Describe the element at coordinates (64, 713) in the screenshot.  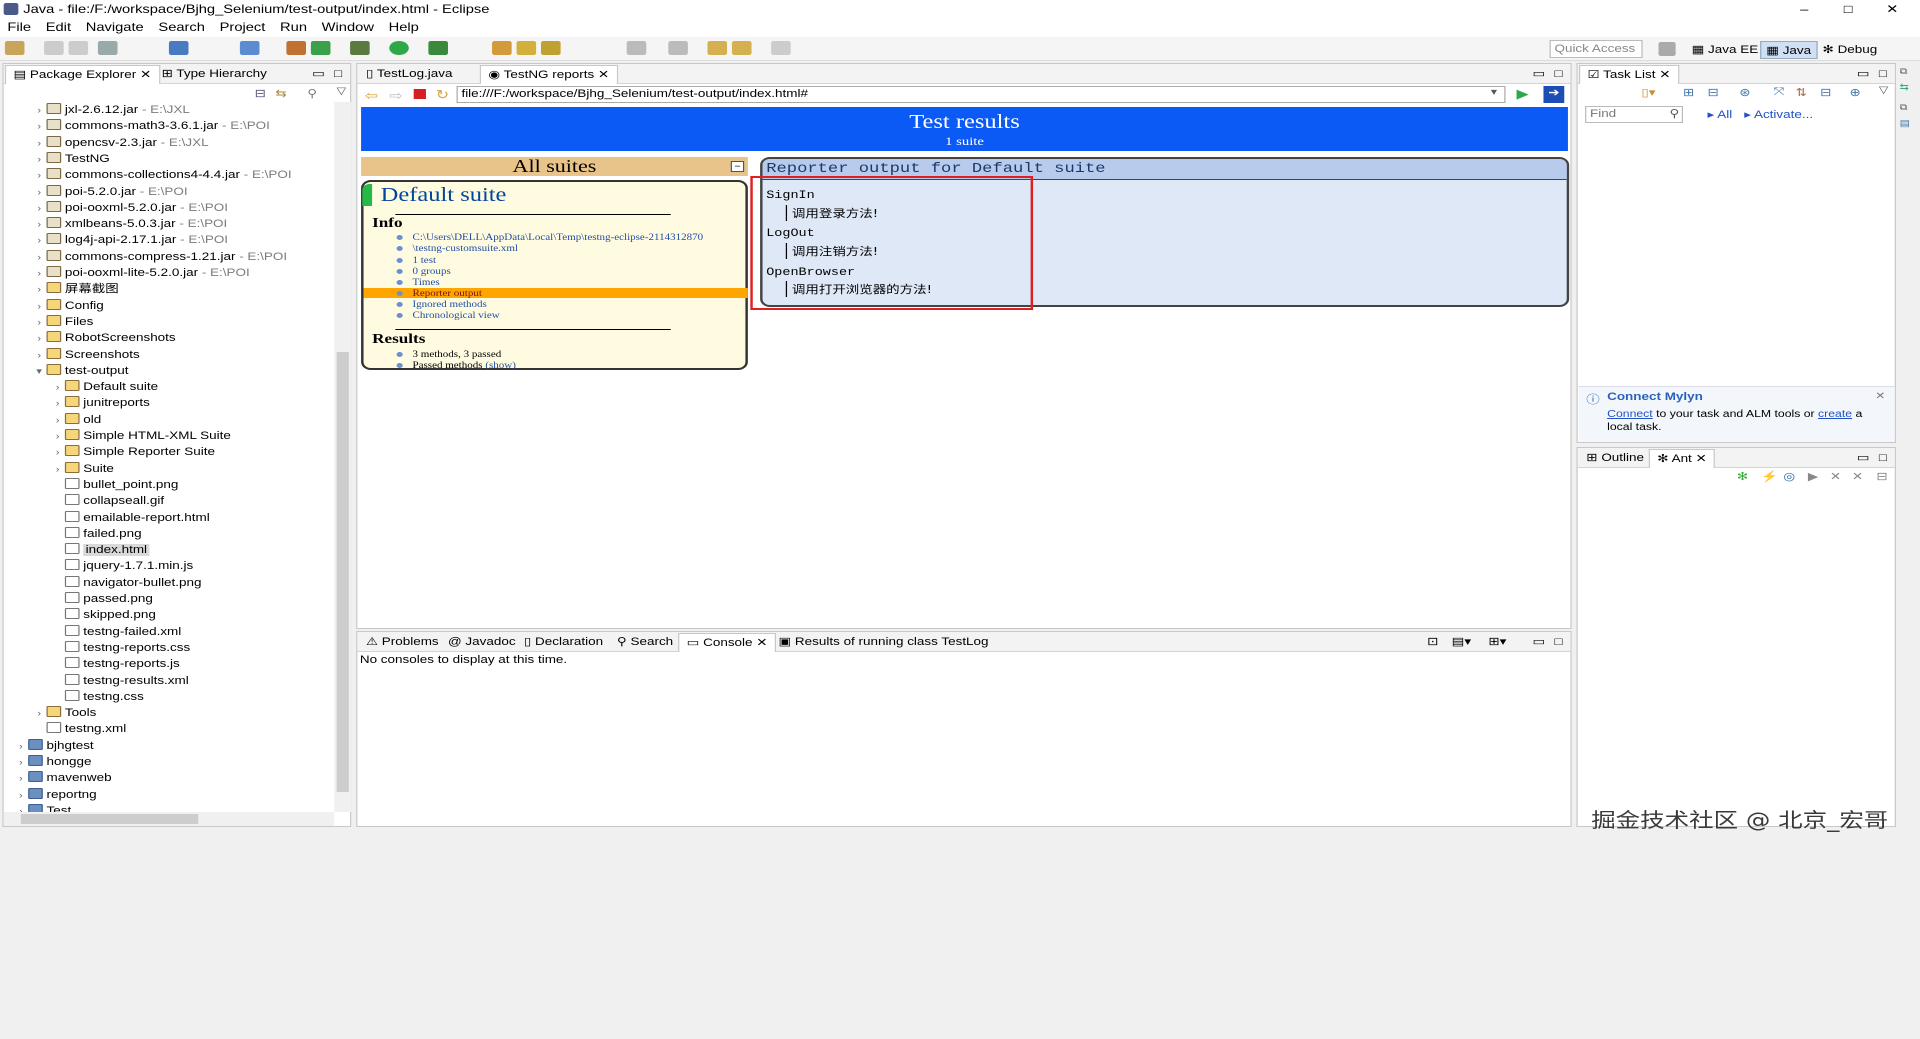
I see `tree-item: › Tools` at that location.